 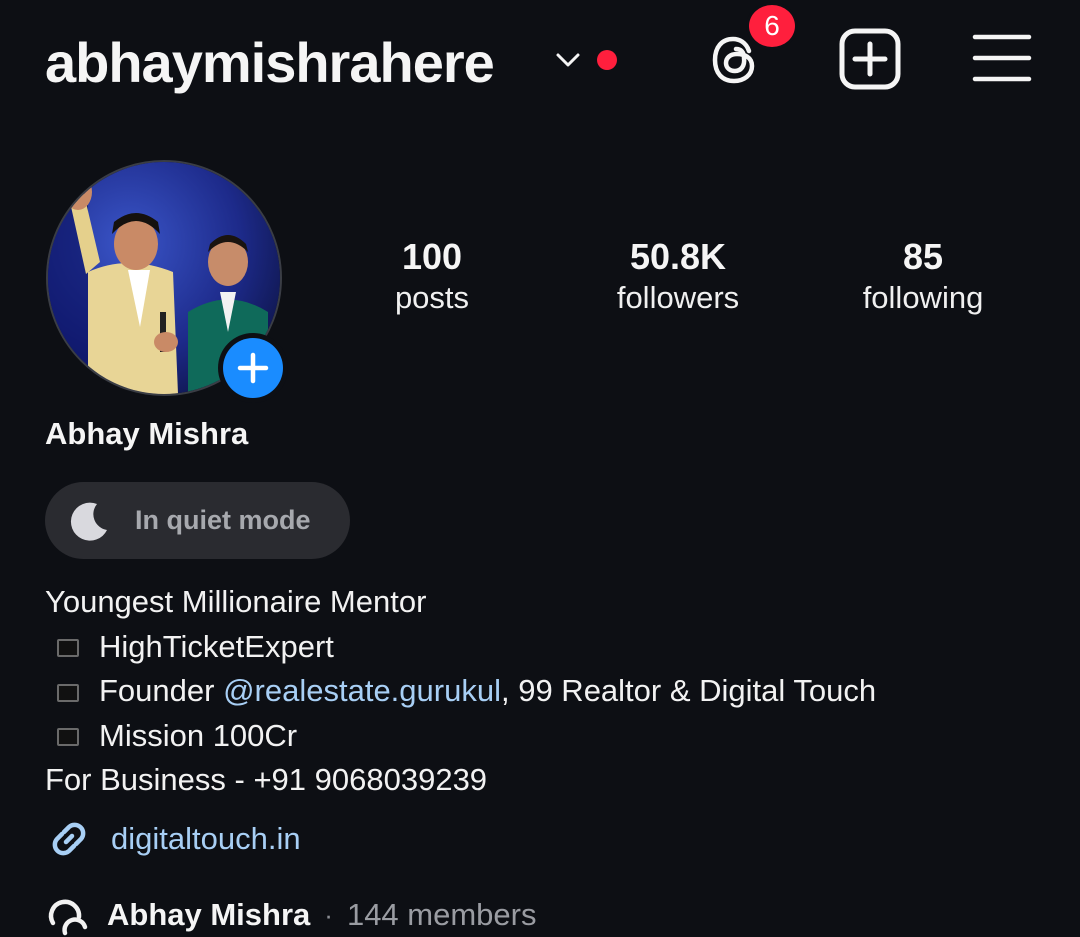 I want to click on quiet-mode-status: In quiet mode, so click(x=197, y=520).